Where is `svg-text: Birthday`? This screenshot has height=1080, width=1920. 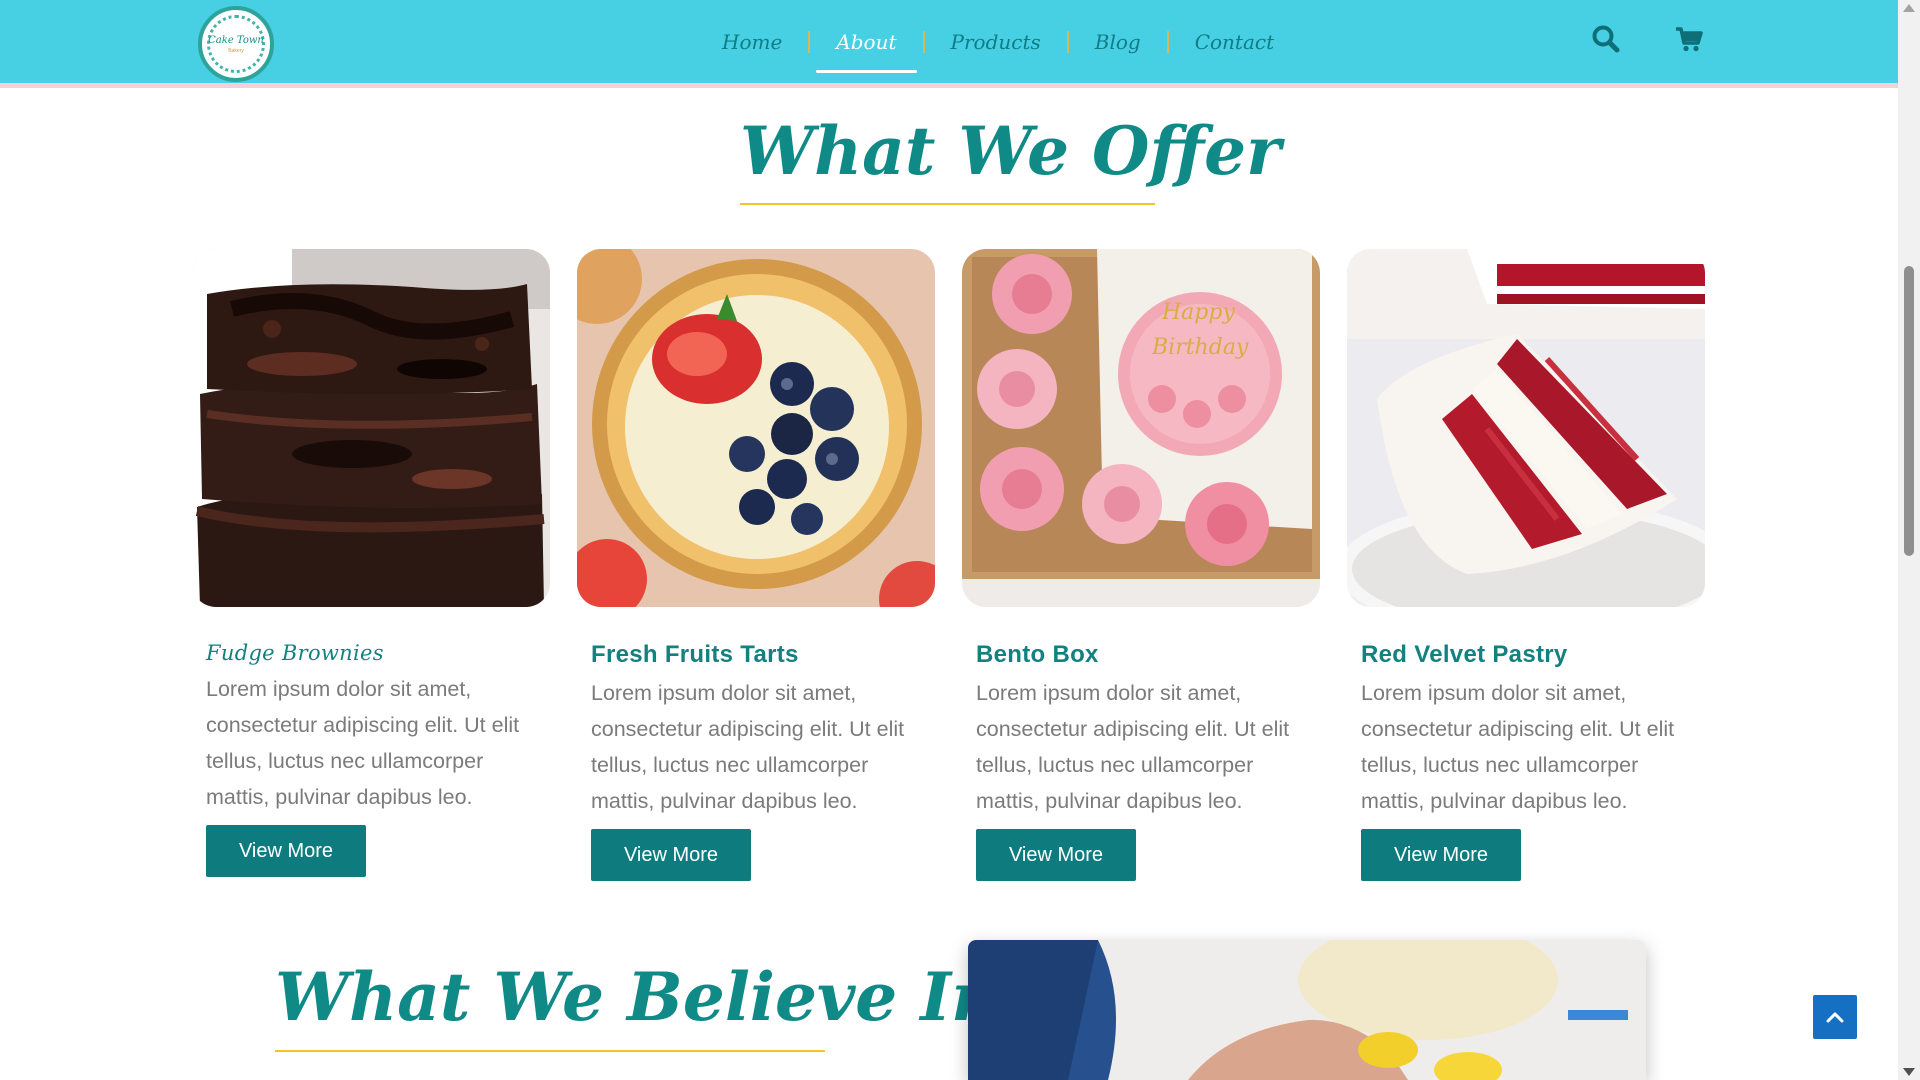 svg-text: Birthday is located at coordinates (1200, 347).